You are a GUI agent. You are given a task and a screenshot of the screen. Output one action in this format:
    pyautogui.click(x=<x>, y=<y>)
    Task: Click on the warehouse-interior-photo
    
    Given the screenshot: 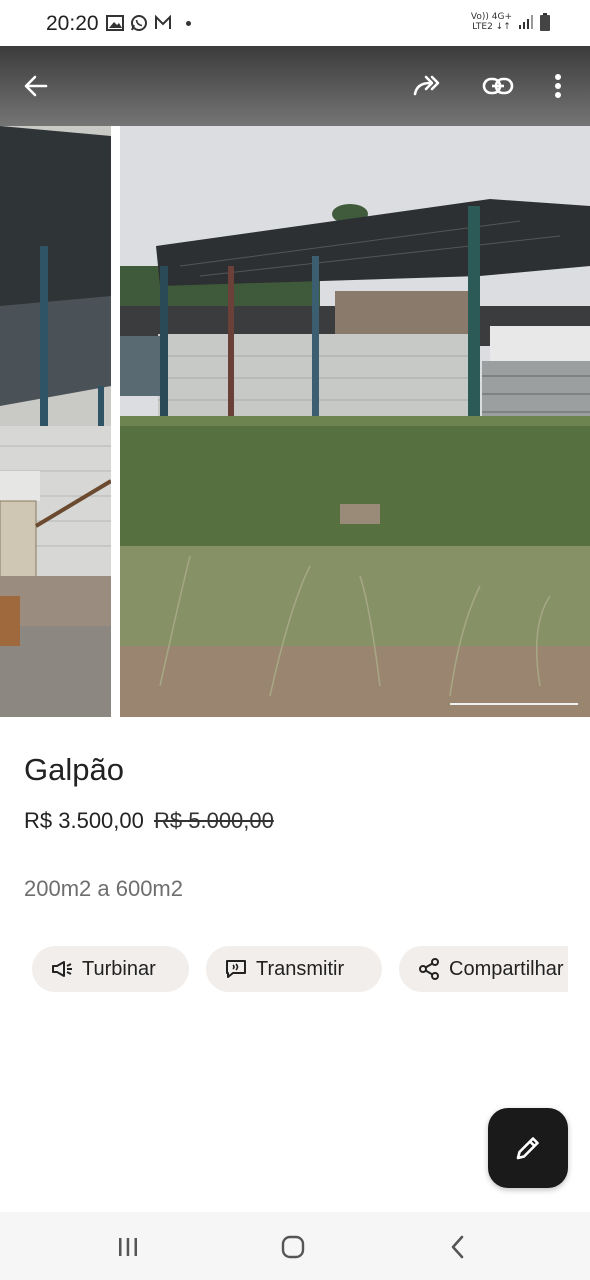 What is the action you would take?
    pyautogui.click(x=55, y=421)
    